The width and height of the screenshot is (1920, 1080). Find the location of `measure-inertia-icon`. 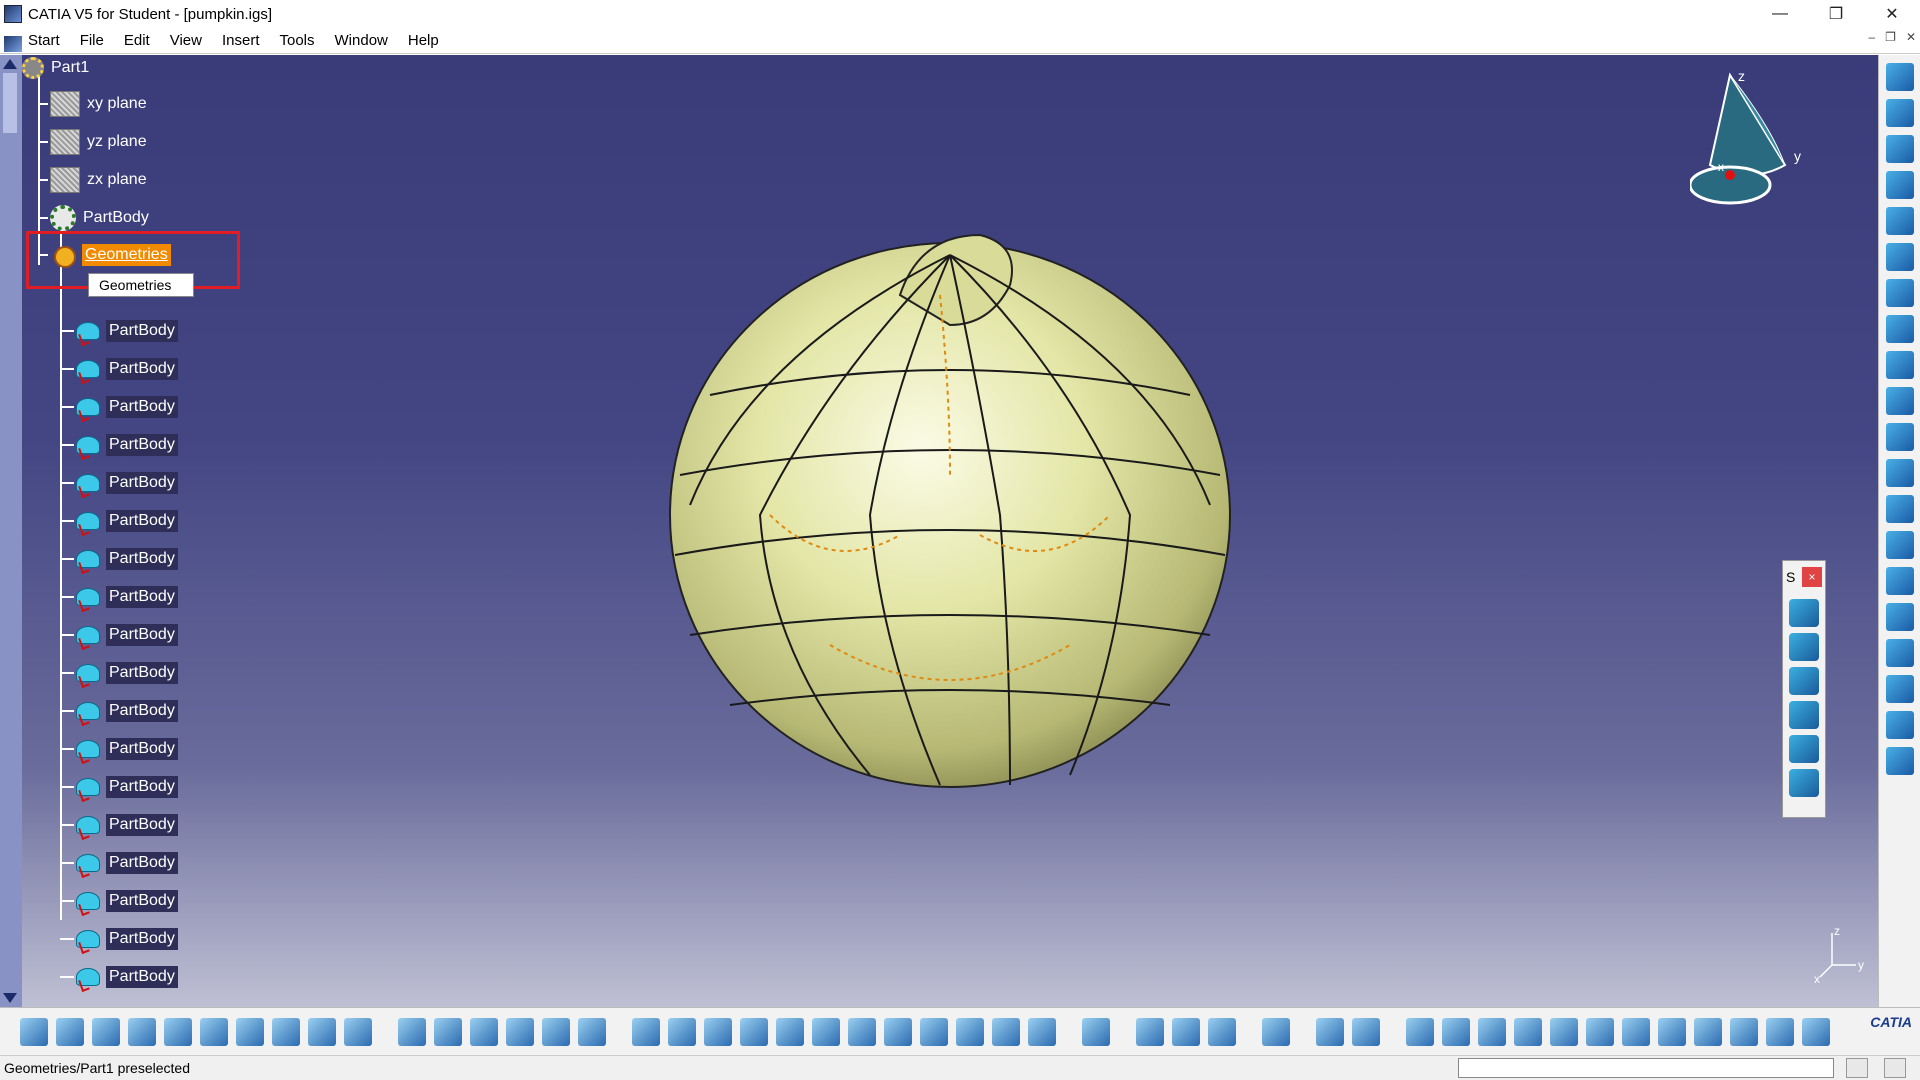

measure-inertia-icon is located at coordinates (1222, 1031).